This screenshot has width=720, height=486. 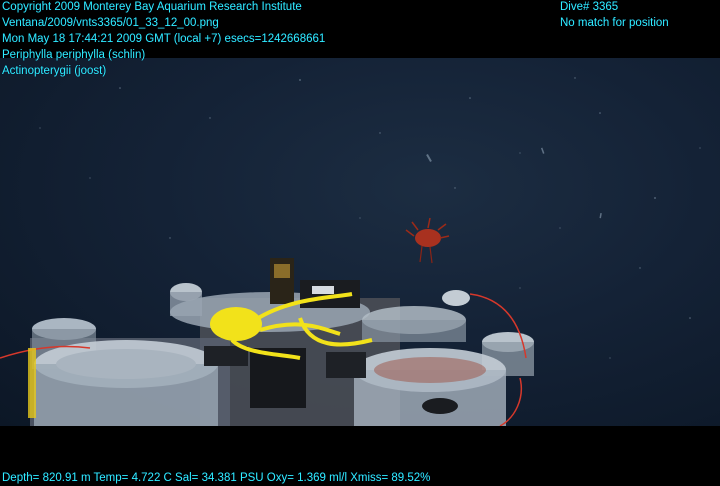 I want to click on annotation-actinopterygii: Actinopterygii (joost), so click(x=54, y=71).